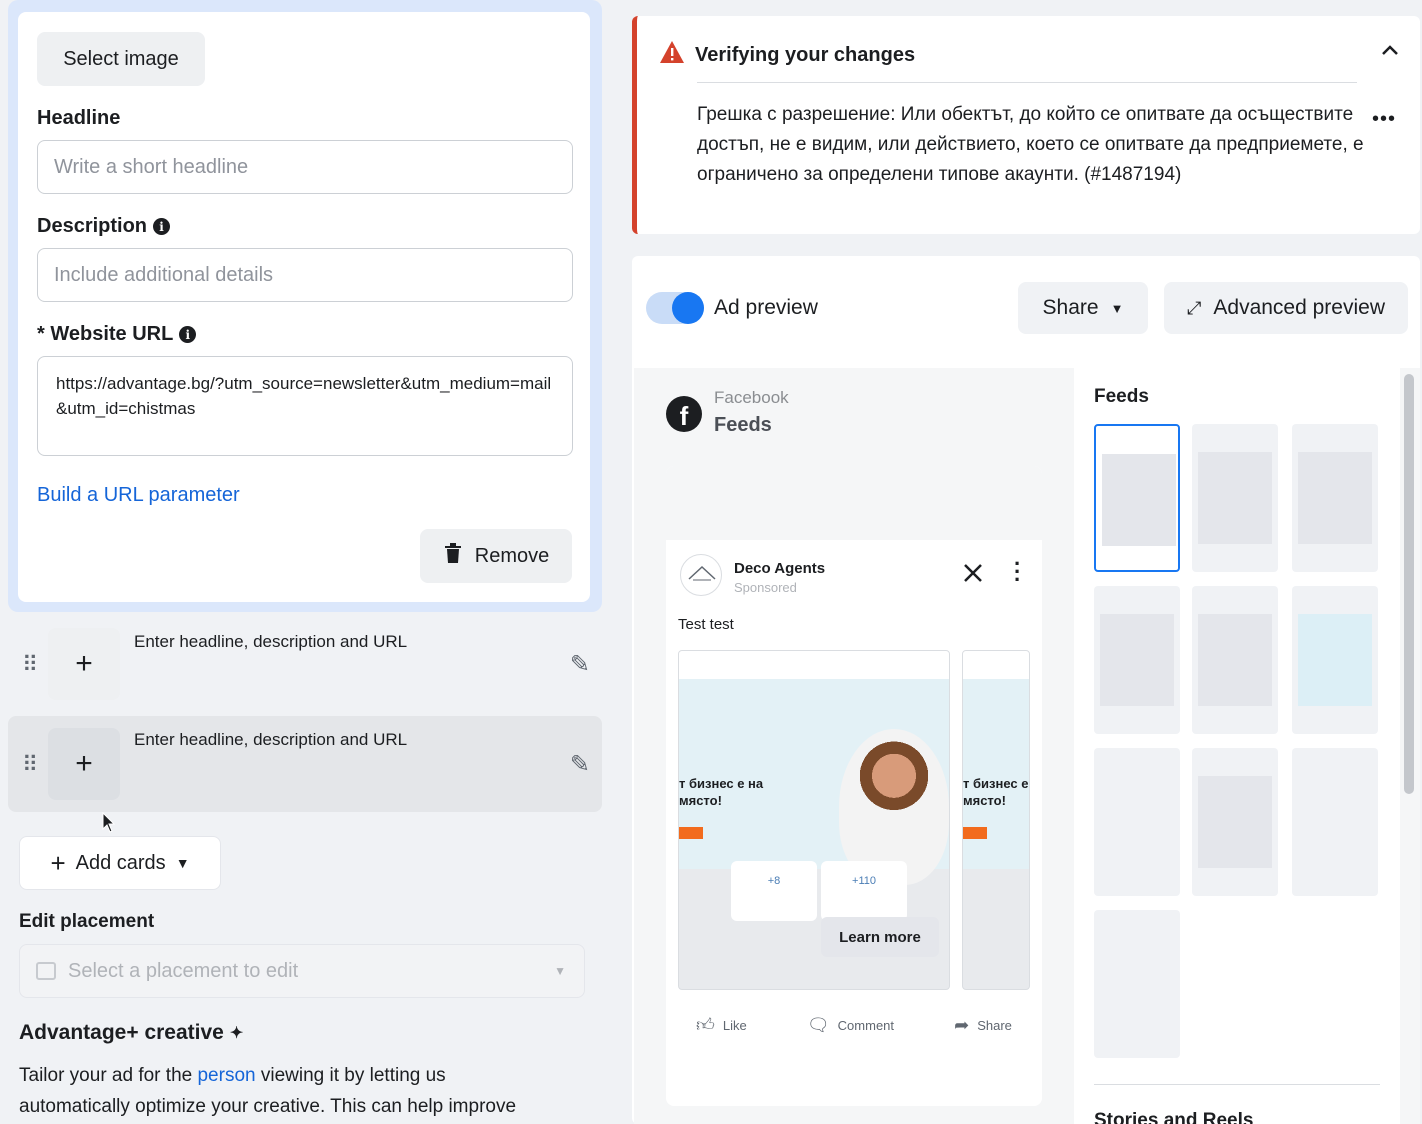 This screenshot has width=1422, height=1124. Describe the element at coordinates (688, 308) in the screenshot. I see `toggle-knob` at that location.